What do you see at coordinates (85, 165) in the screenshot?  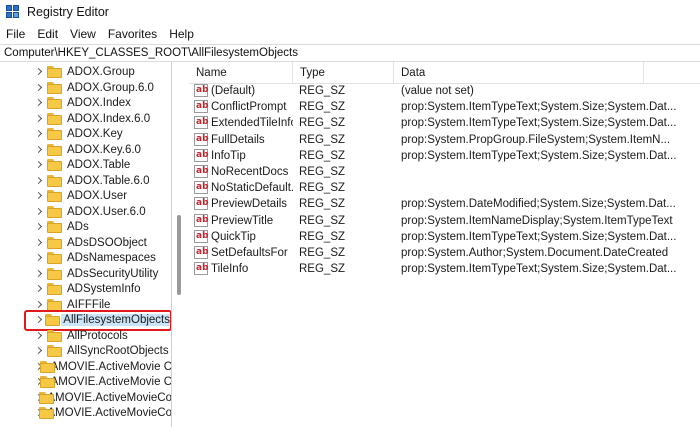 I see `tree-item: ADOX.Table` at bounding box center [85, 165].